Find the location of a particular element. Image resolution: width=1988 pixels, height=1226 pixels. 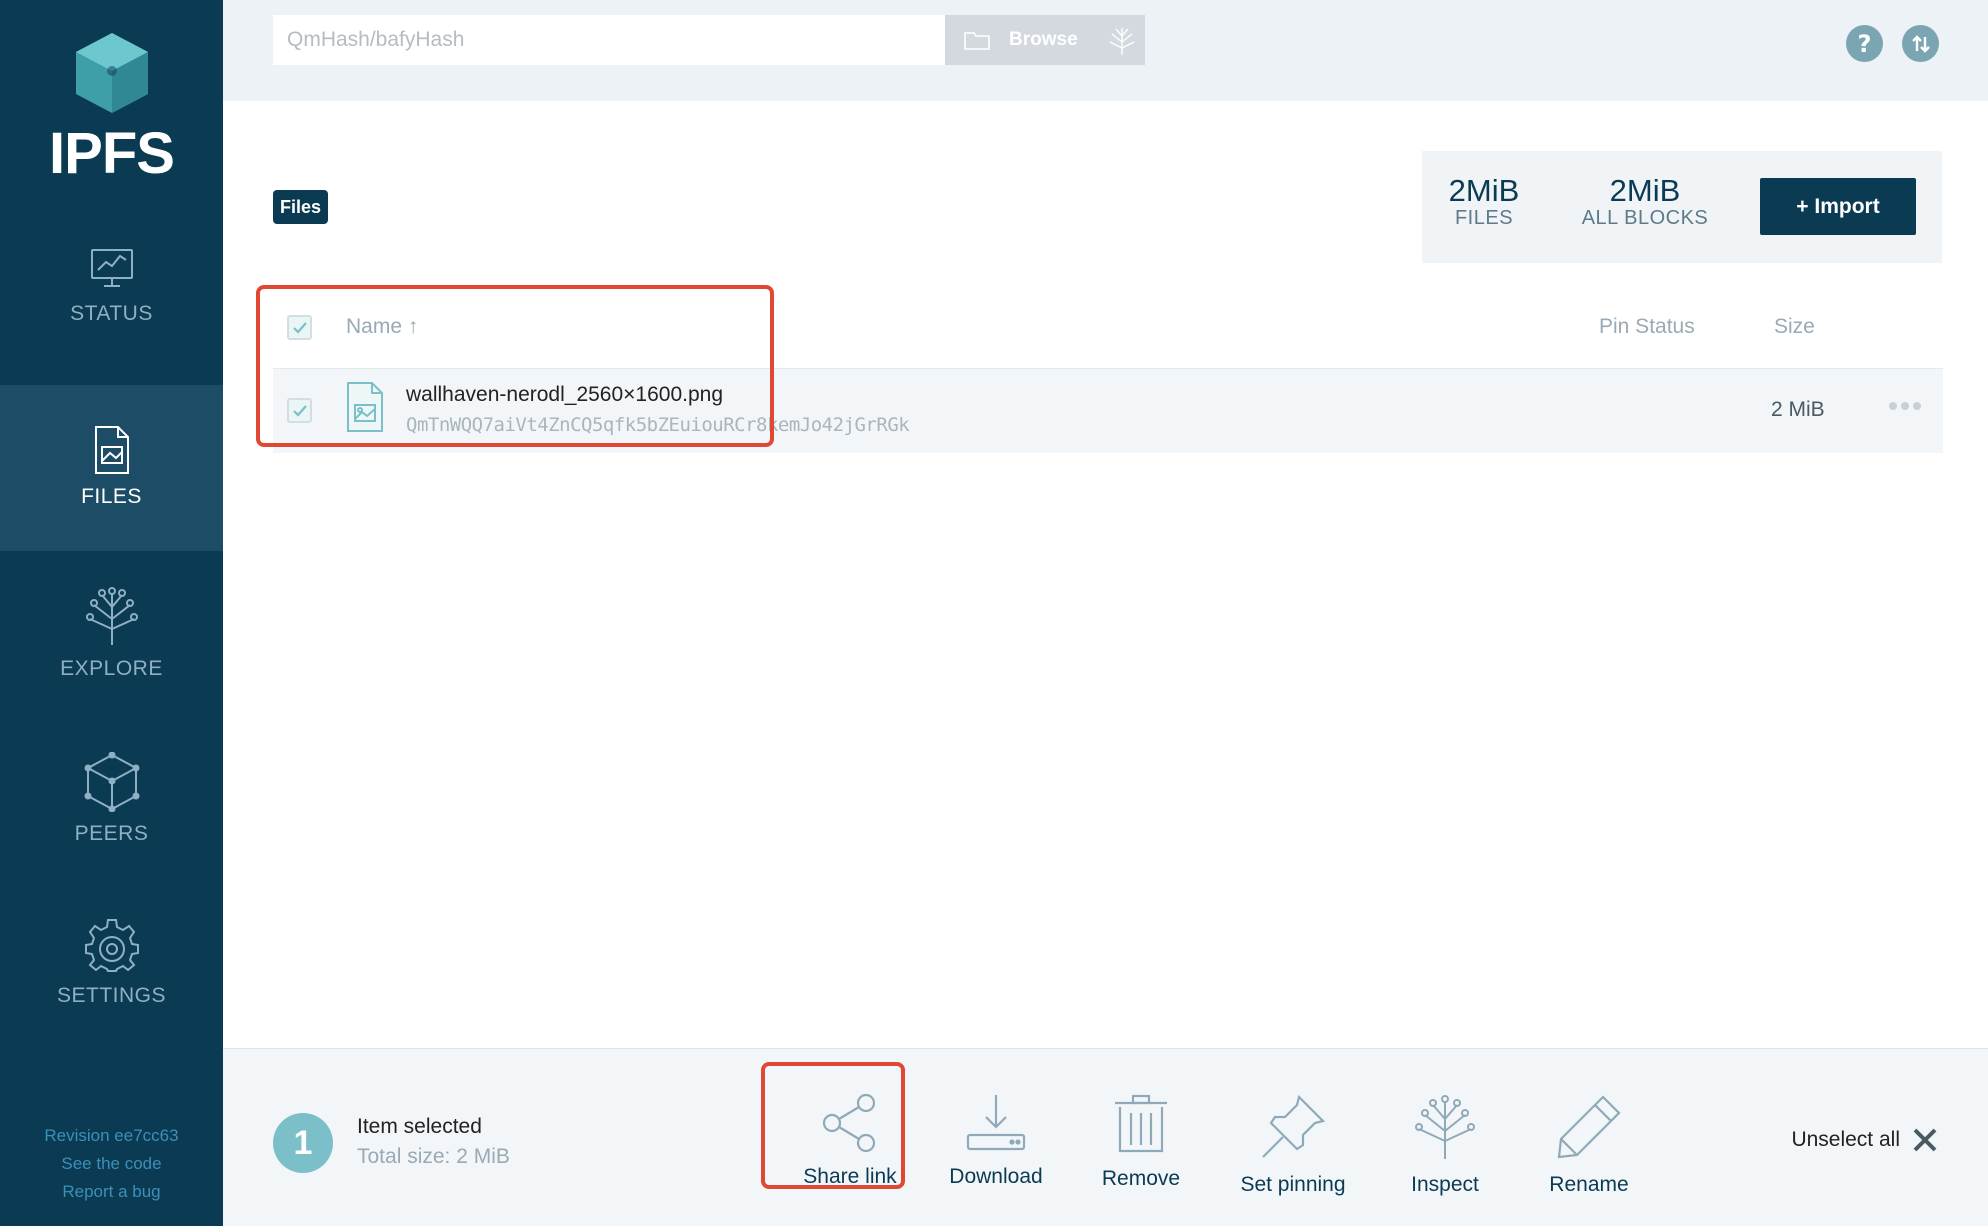

gear-icon is located at coordinates (111, 945).